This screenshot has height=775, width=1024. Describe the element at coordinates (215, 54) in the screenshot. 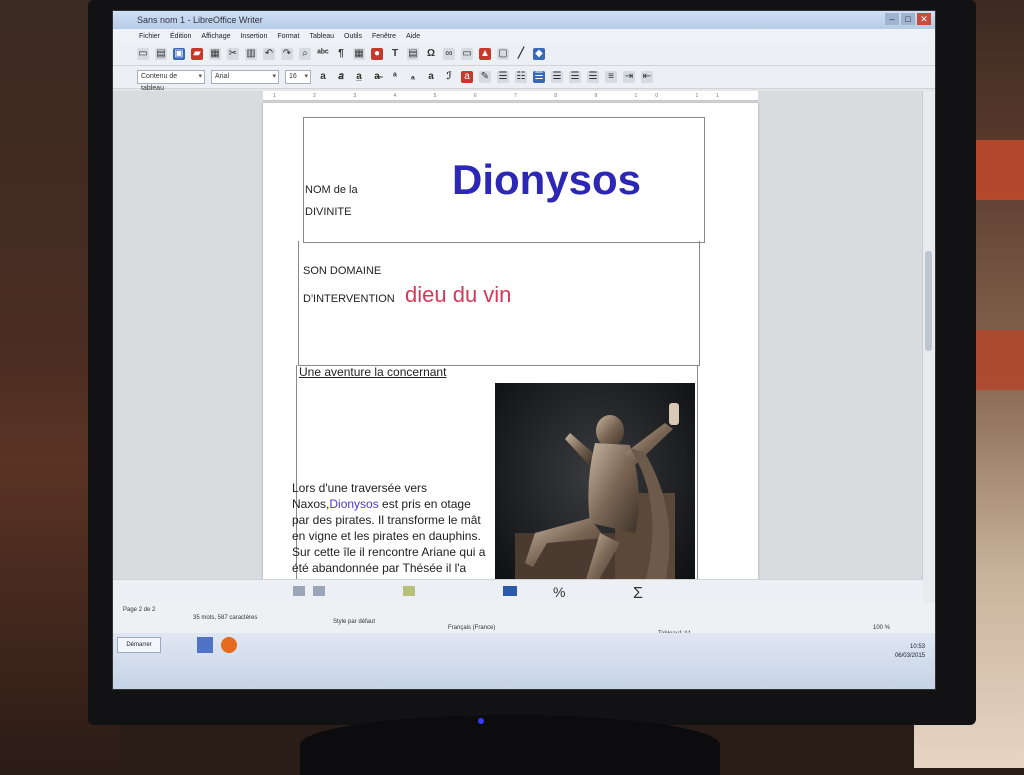

I see `print-icon: ▦` at that location.